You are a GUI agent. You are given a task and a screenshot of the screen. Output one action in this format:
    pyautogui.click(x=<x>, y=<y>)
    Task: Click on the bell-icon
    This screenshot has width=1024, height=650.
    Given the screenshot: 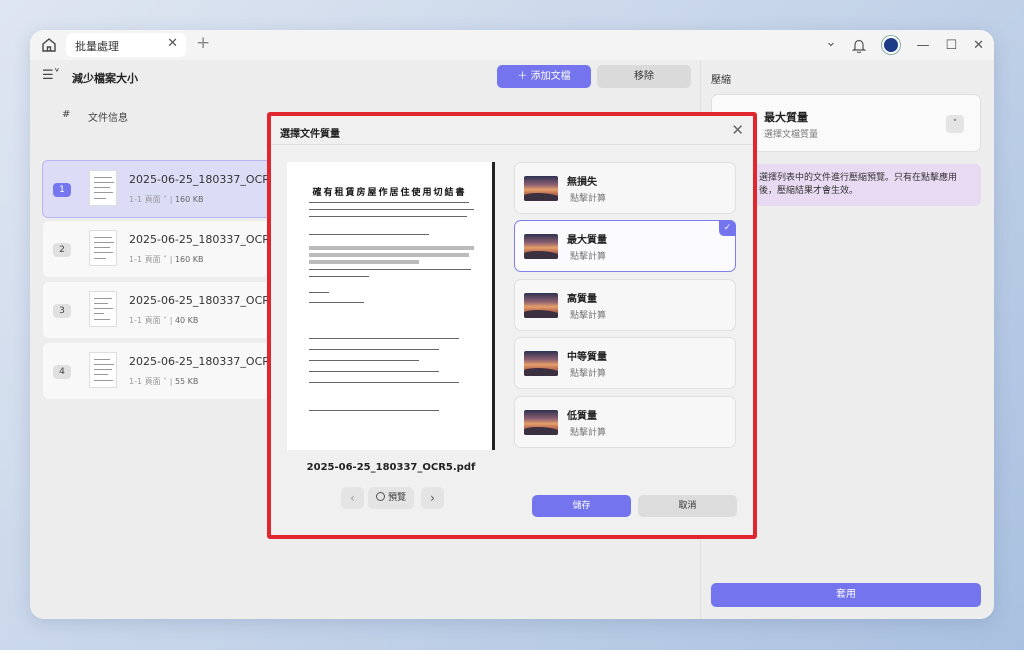 What is the action you would take?
    pyautogui.click(x=859, y=45)
    